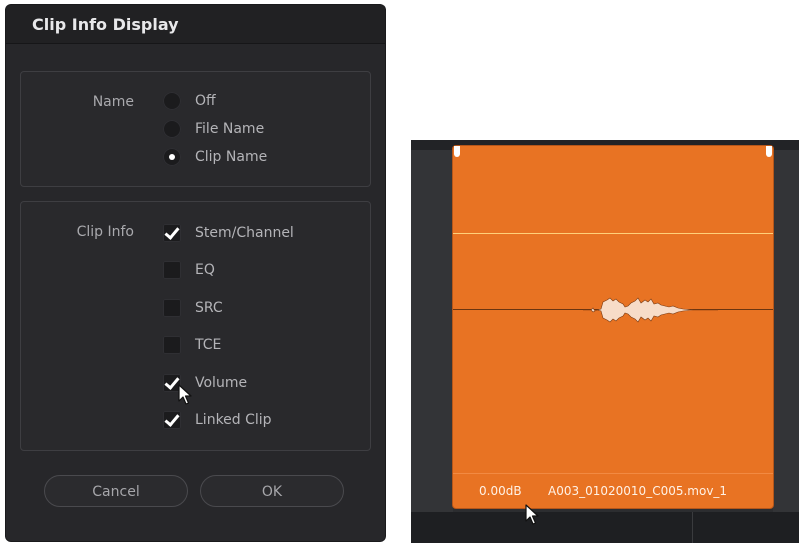 The height and width of the screenshot is (543, 799). Describe the element at coordinates (105, 232) in the screenshot. I see `clip-info-group-label: Clip Info` at that location.